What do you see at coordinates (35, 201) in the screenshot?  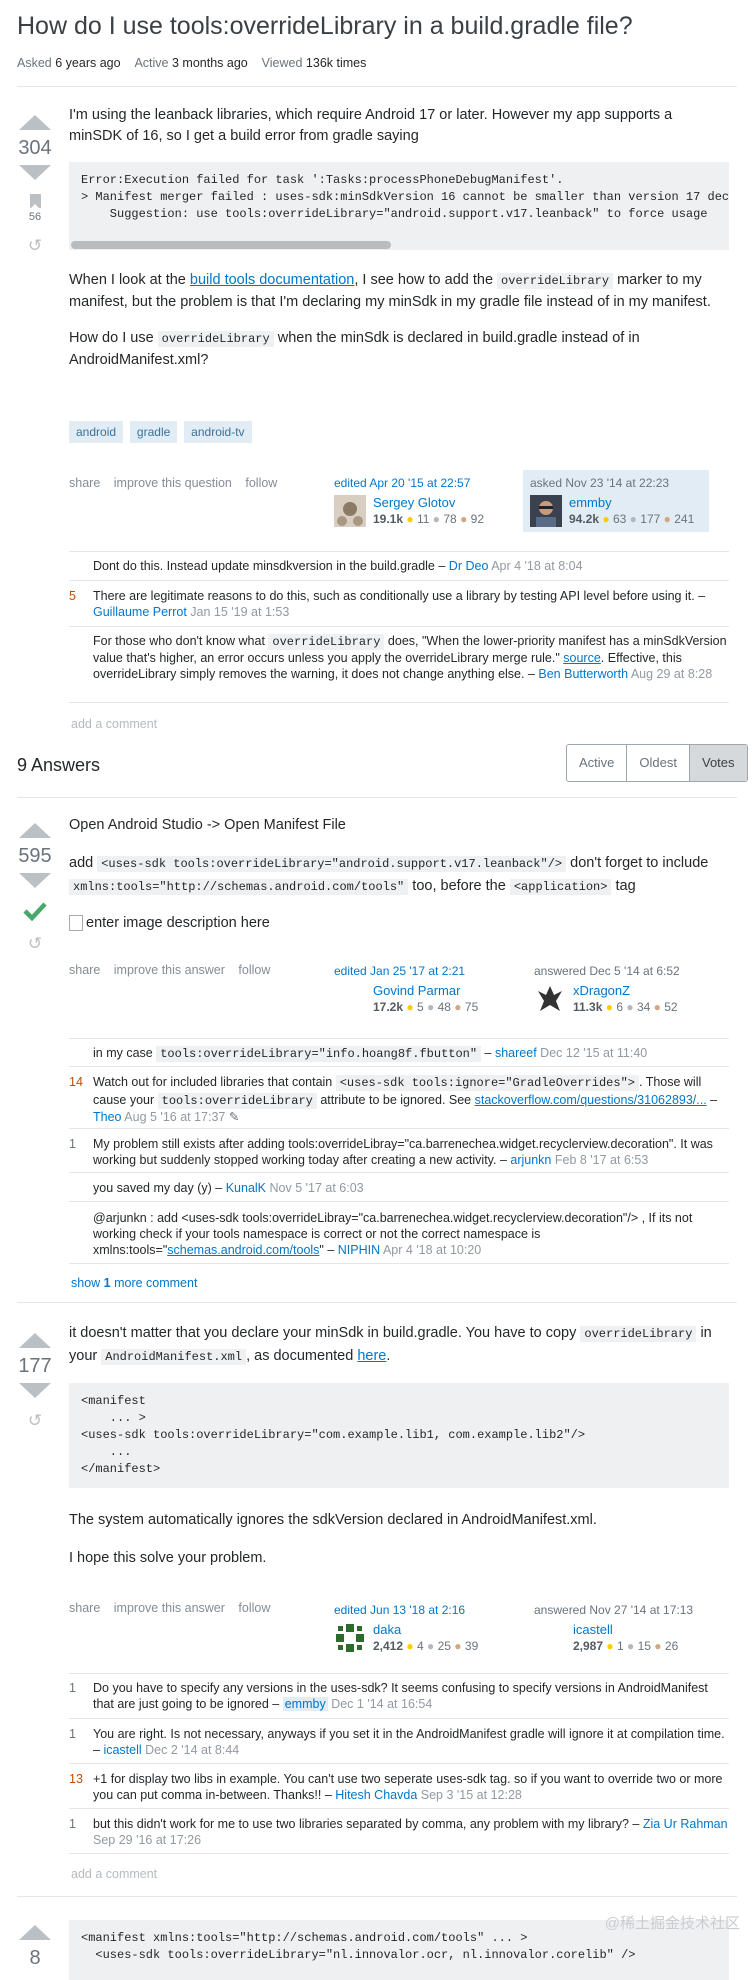 I see `bookmark-icon` at bounding box center [35, 201].